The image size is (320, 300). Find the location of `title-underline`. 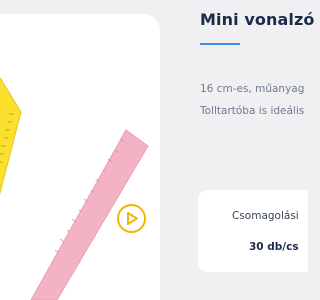

title-underline is located at coordinates (220, 44).